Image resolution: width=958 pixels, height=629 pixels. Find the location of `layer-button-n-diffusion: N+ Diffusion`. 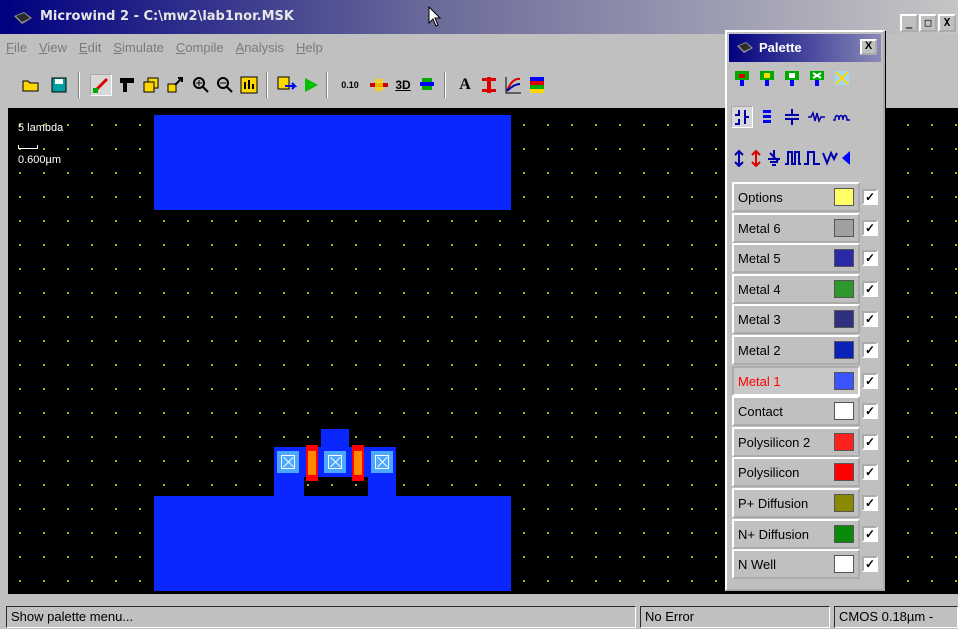

layer-button-n-diffusion: N+ Diffusion is located at coordinates (796, 534).